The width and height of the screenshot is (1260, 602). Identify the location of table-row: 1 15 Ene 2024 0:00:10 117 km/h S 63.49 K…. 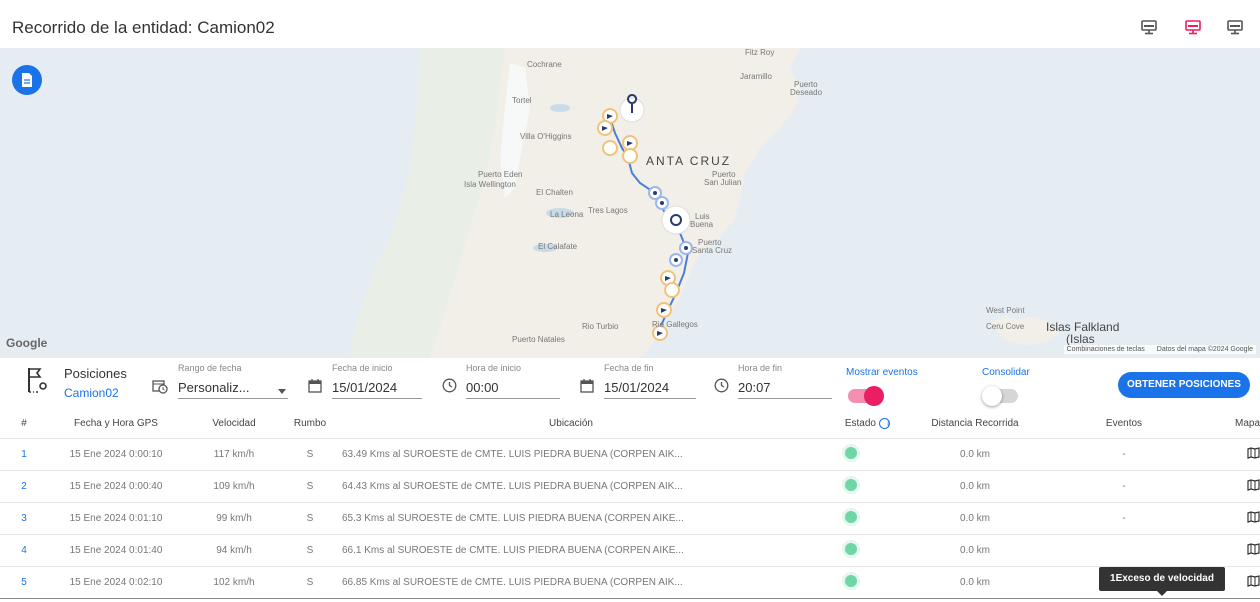
(630, 454).